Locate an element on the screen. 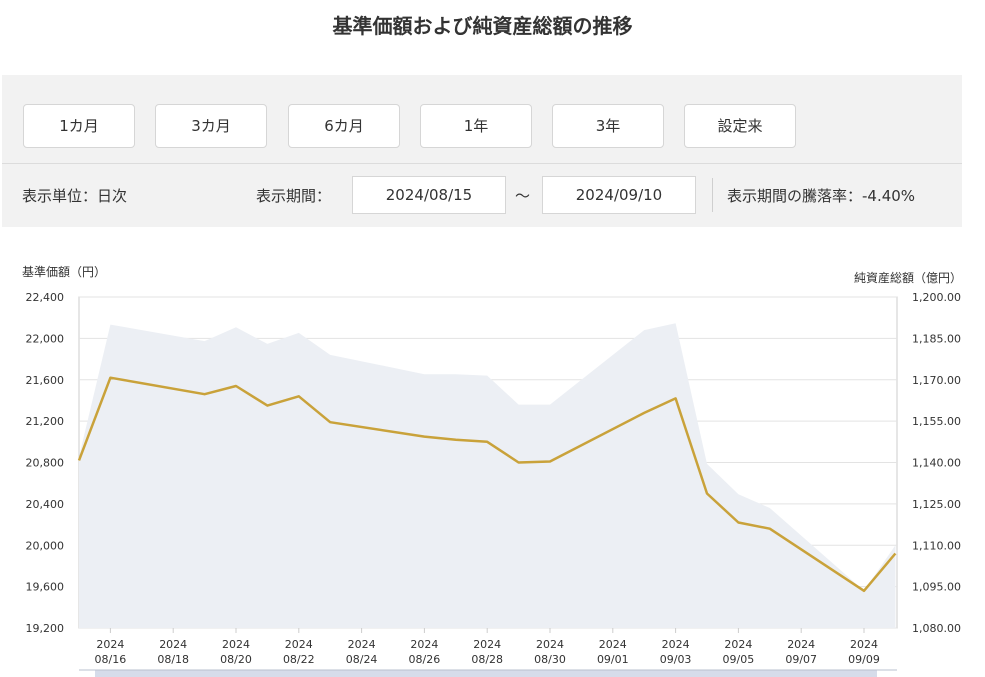 This screenshot has width=985, height=677. period-3year-button: 3年 is located at coordinates (608, 126).